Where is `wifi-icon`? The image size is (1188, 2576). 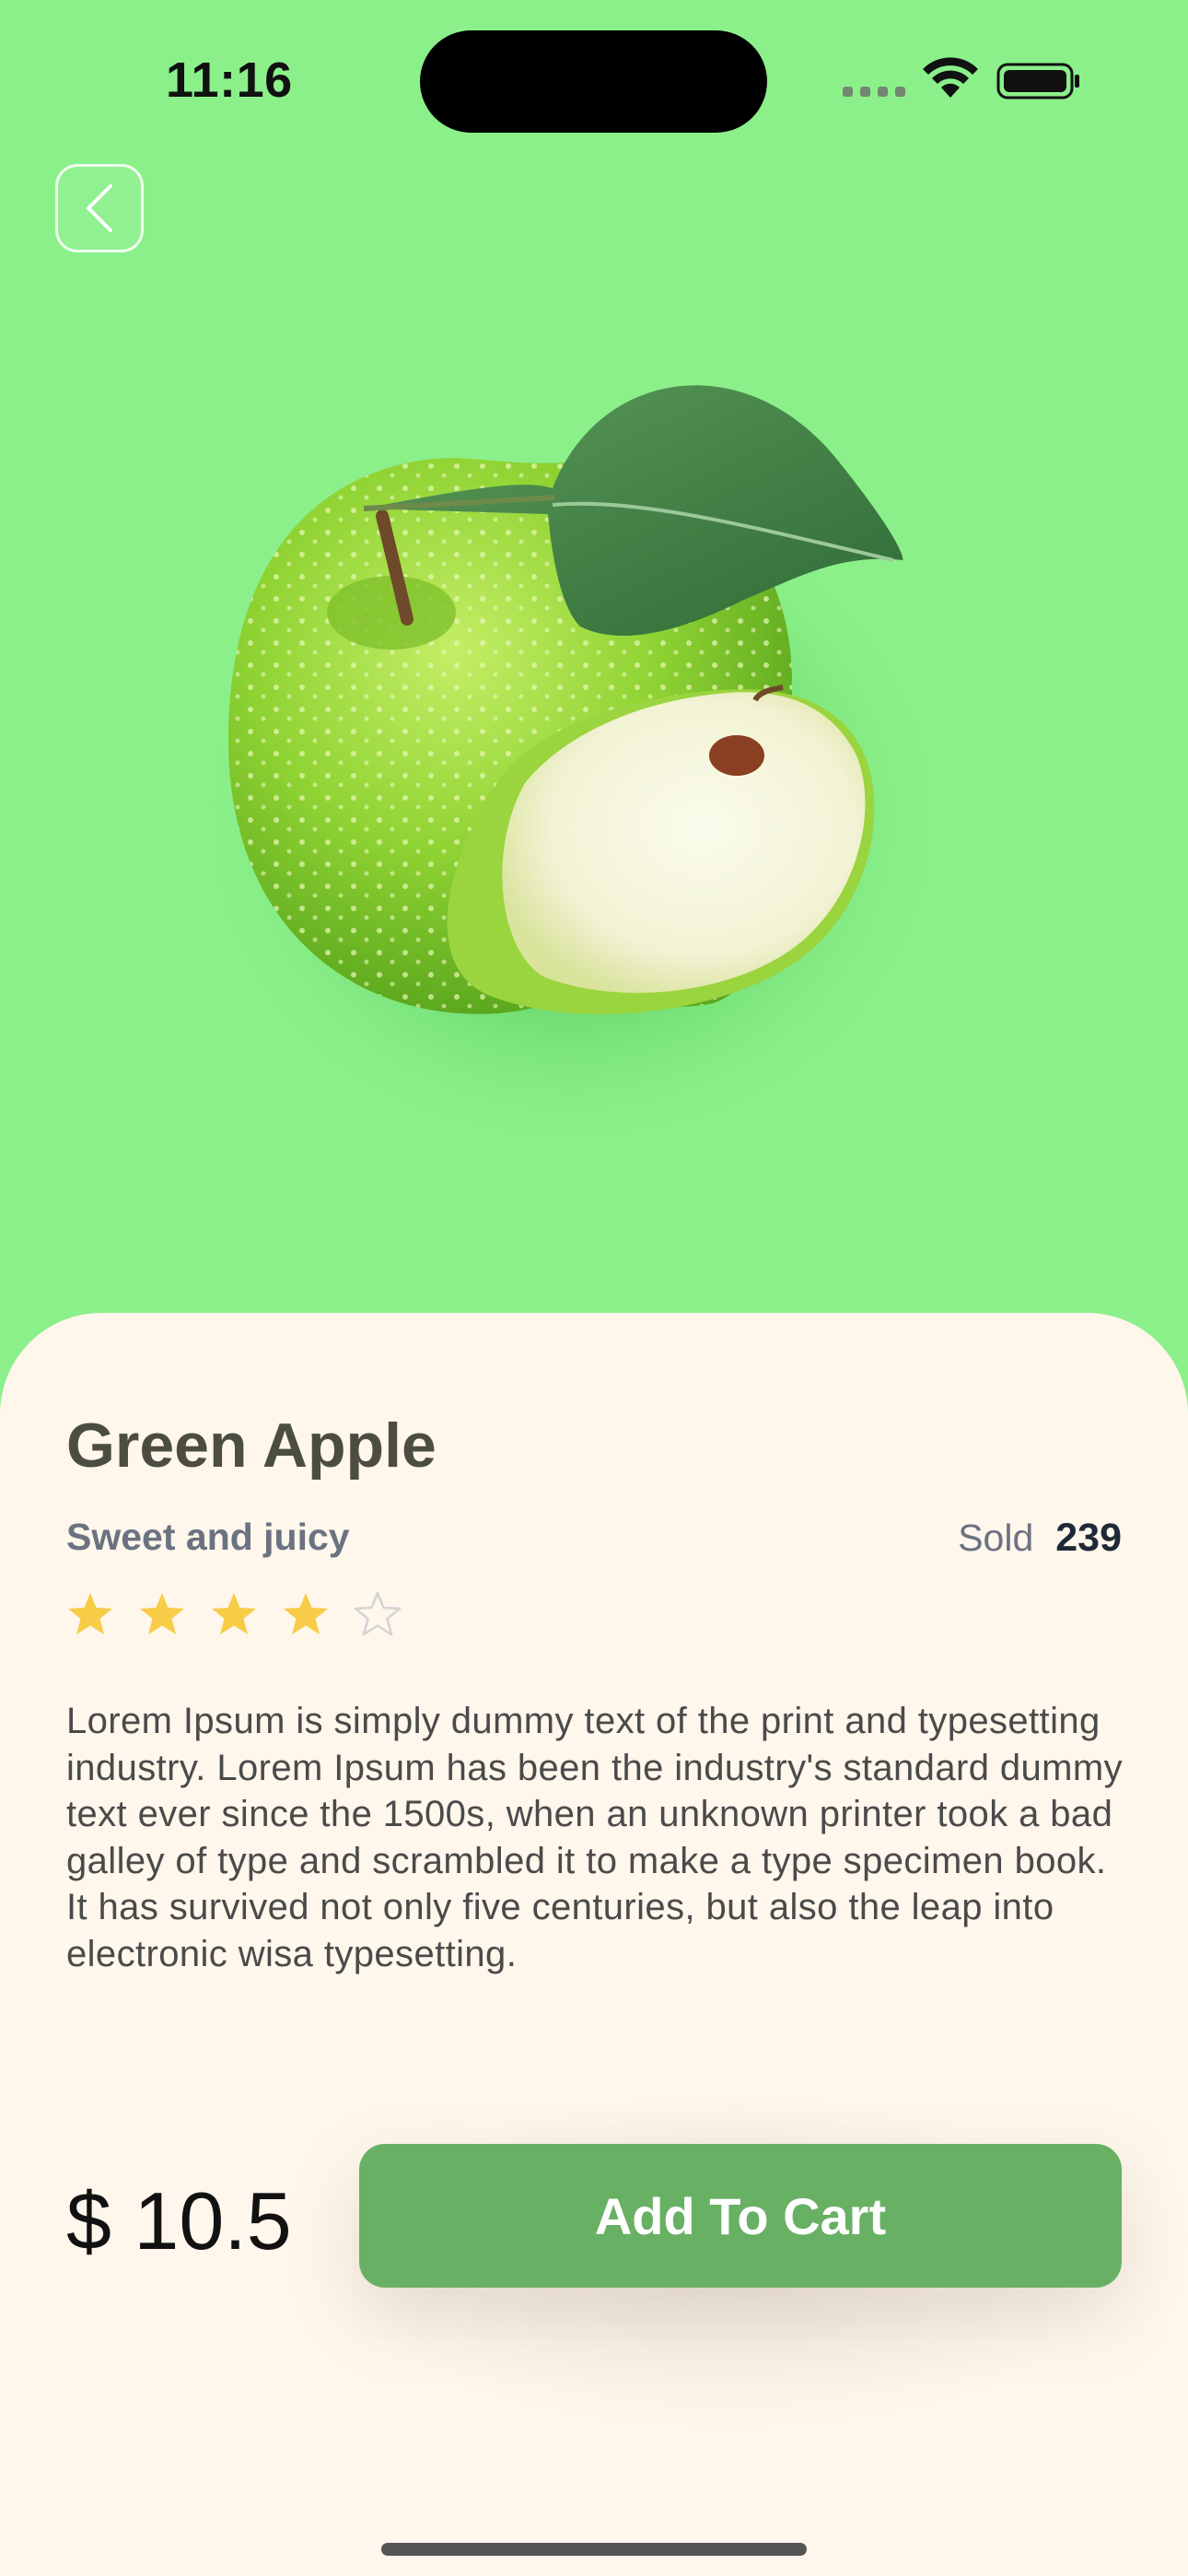
wifi-icon is located at coordinates (951, 77).